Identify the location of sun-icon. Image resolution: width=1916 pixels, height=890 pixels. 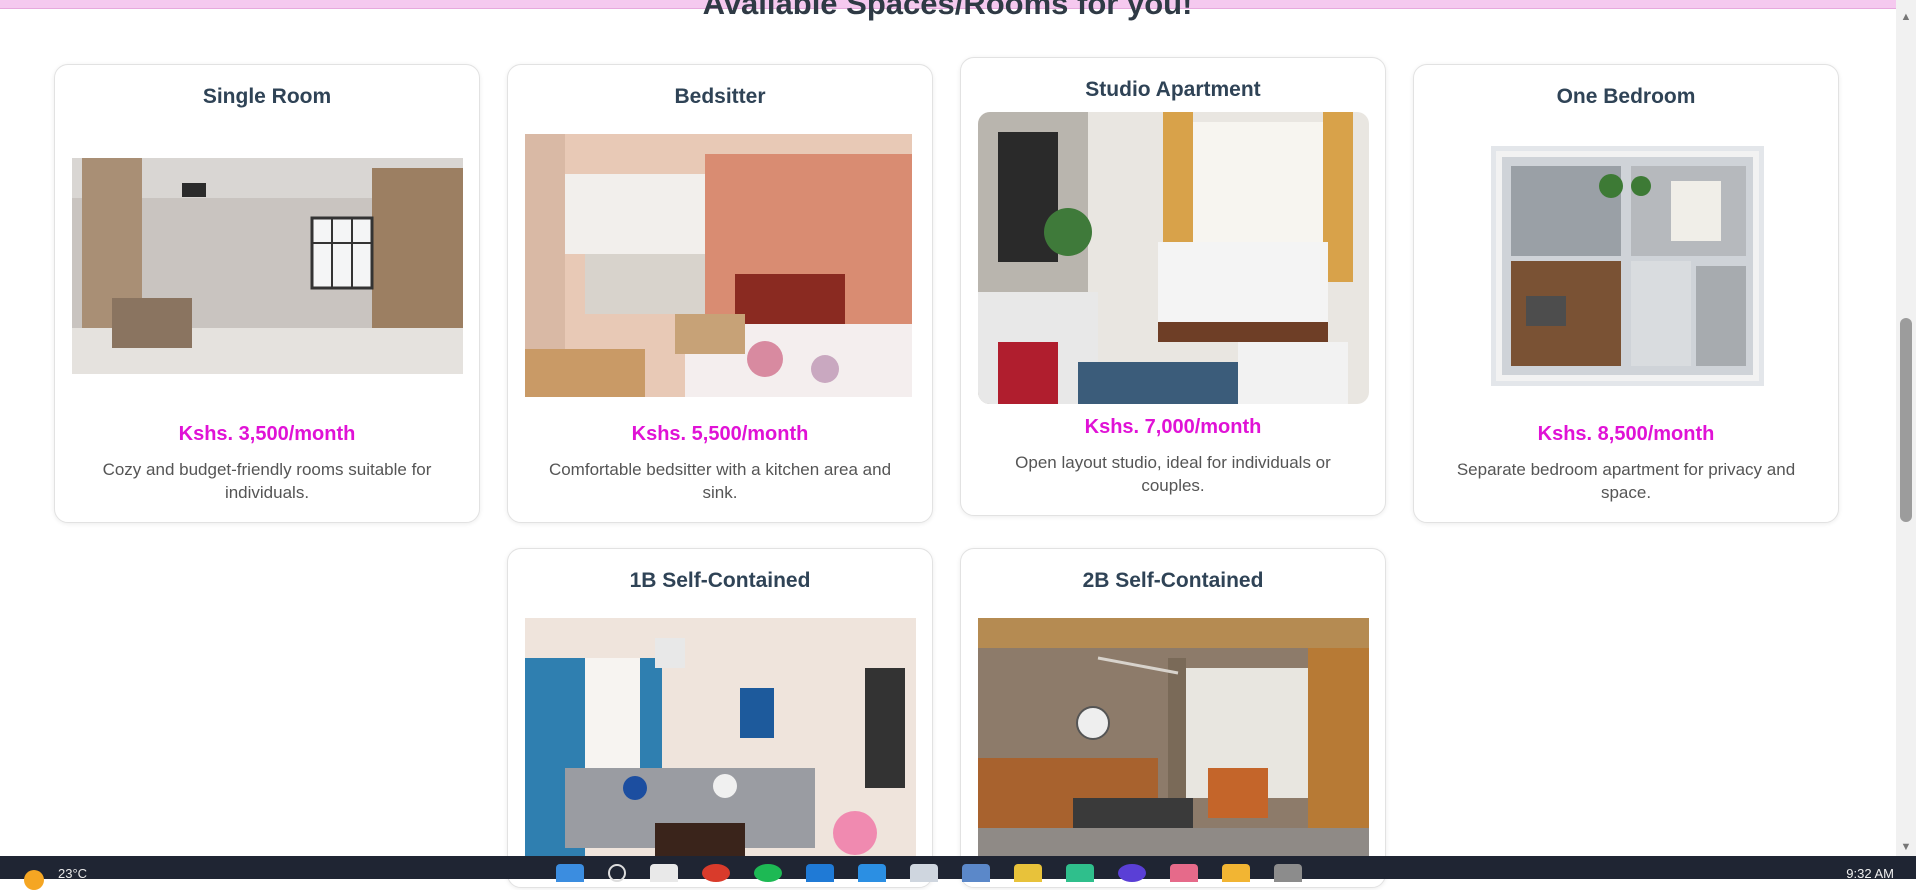
(34, 880).